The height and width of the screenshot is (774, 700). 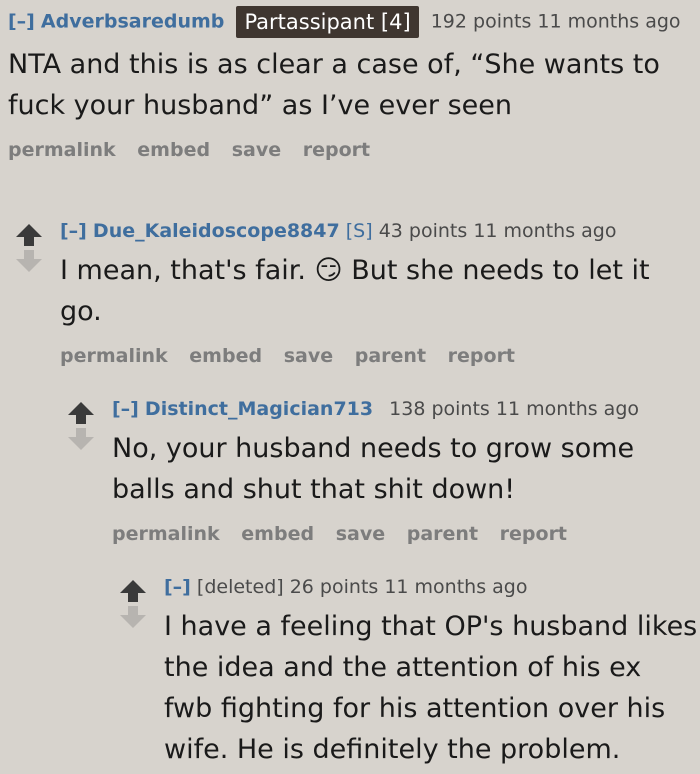 What do you see at coordinates (240, 587) in the screenshot?
I see `author-deleted: [deleted]` at bounding box center [240, 587].